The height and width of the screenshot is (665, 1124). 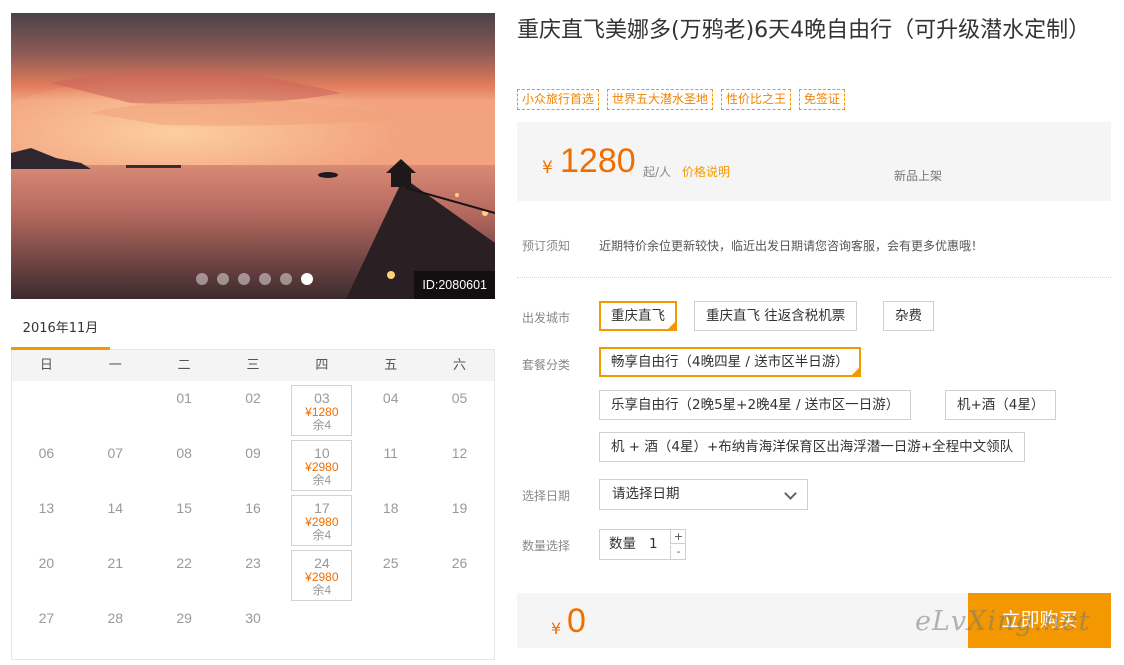 I want to click on package-option-1: 畅享自由行（4晚四星 / 送市区半日游）, so click(x=730, y=362).